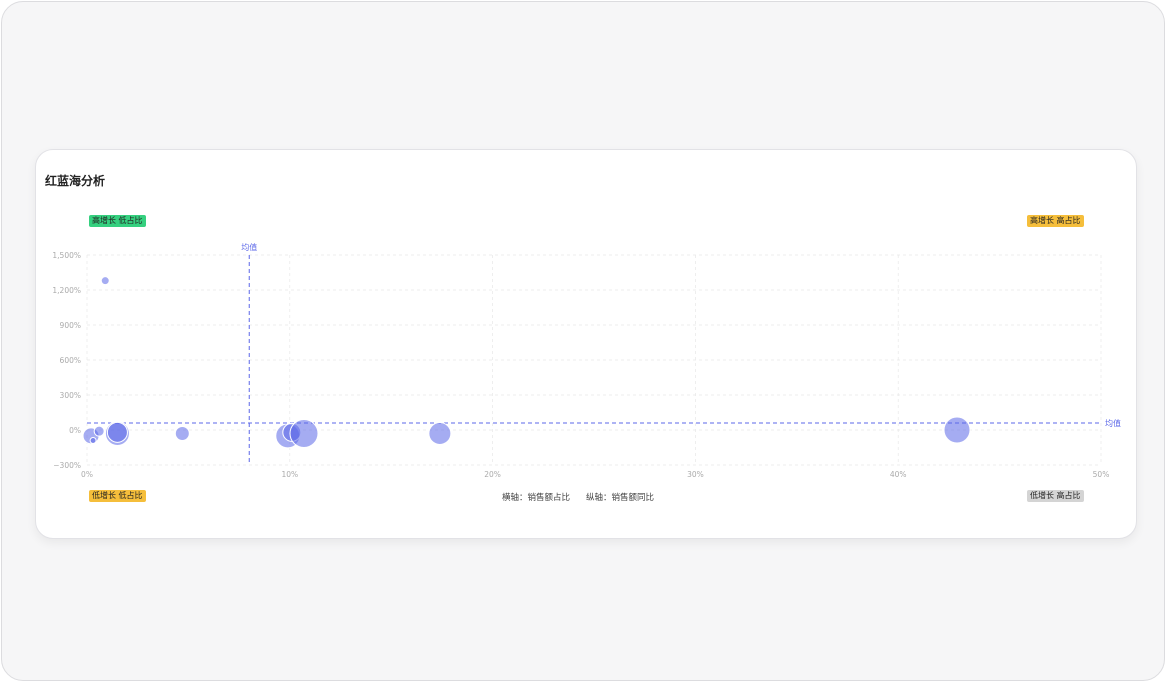 The width and height of the screenshot is (1168, 684). What do you see at coordinates (70, 325) in the screenshot?
I see `y-tick-label: 900%` at bounding box center [70, 325].